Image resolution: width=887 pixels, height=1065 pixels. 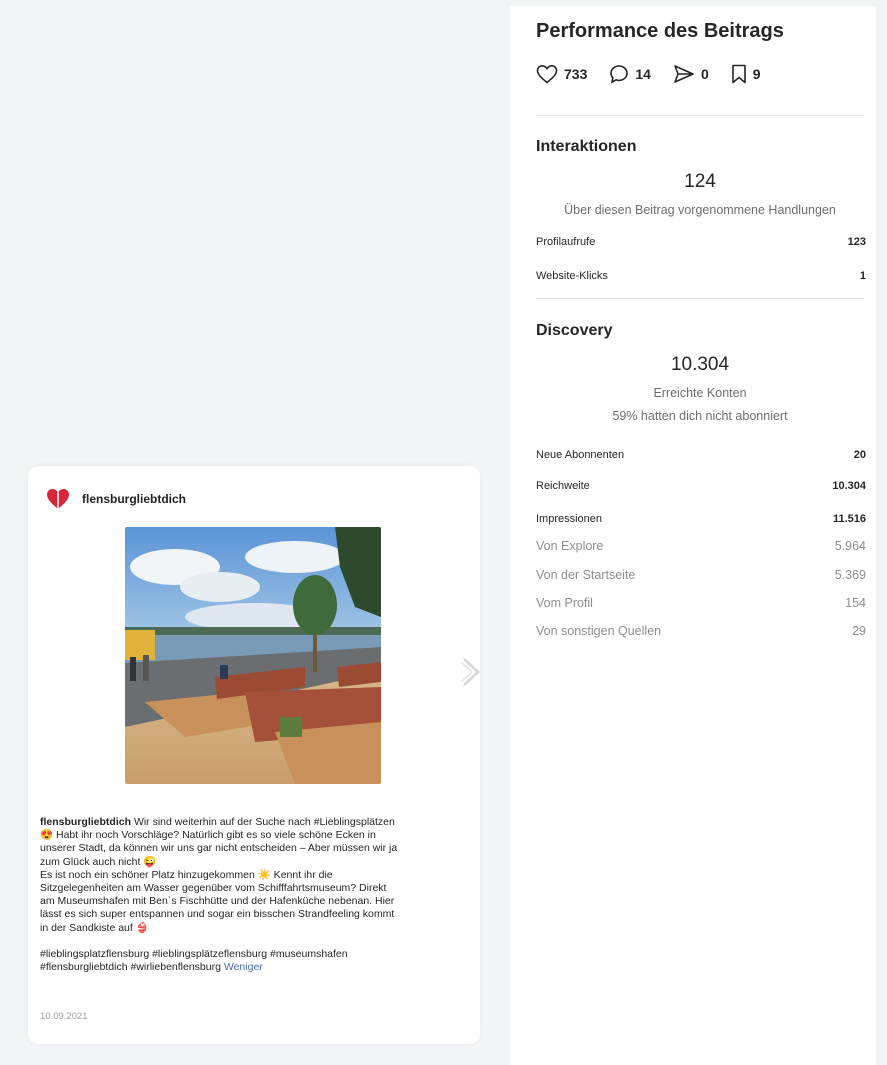 I want to click on metric-value: 10.304, so click(x=849, y=486).